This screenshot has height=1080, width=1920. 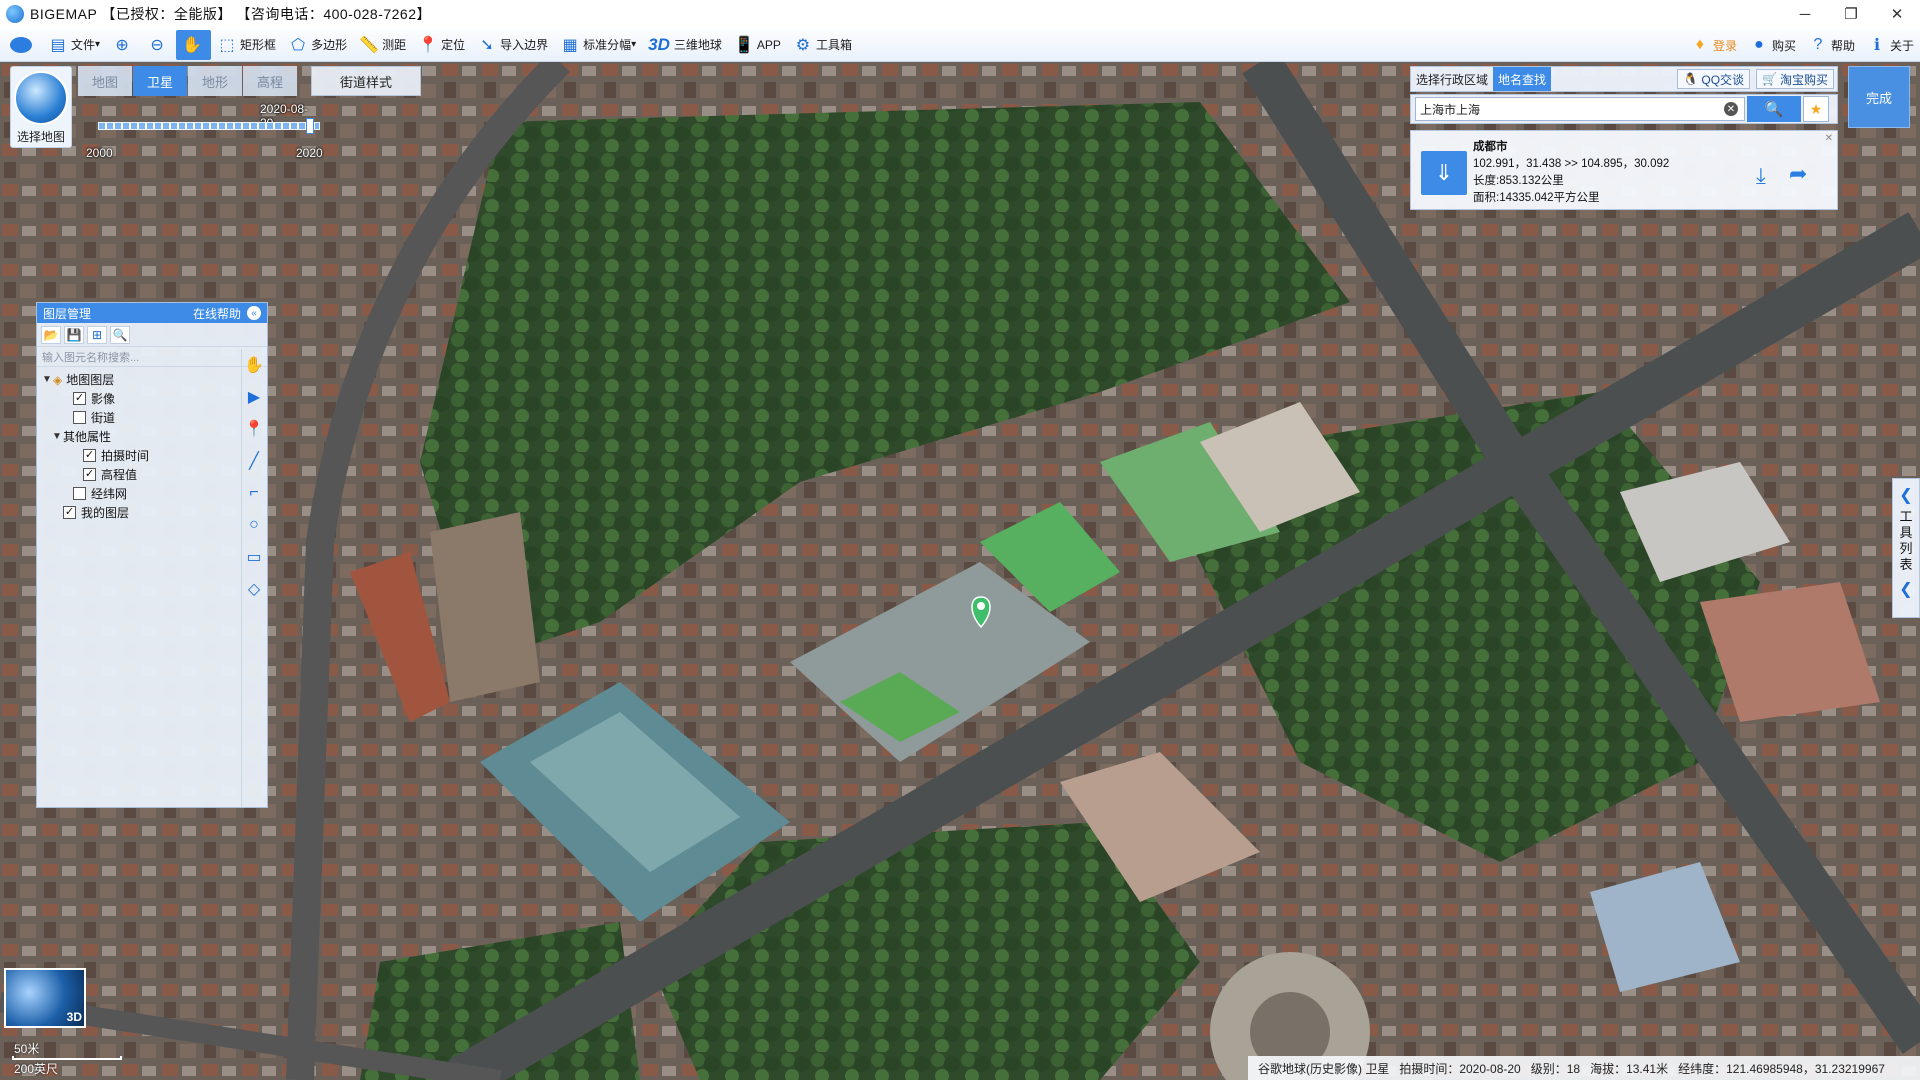 I want to click on toolbar-item-label: 测距, so click(x=394, y=45).